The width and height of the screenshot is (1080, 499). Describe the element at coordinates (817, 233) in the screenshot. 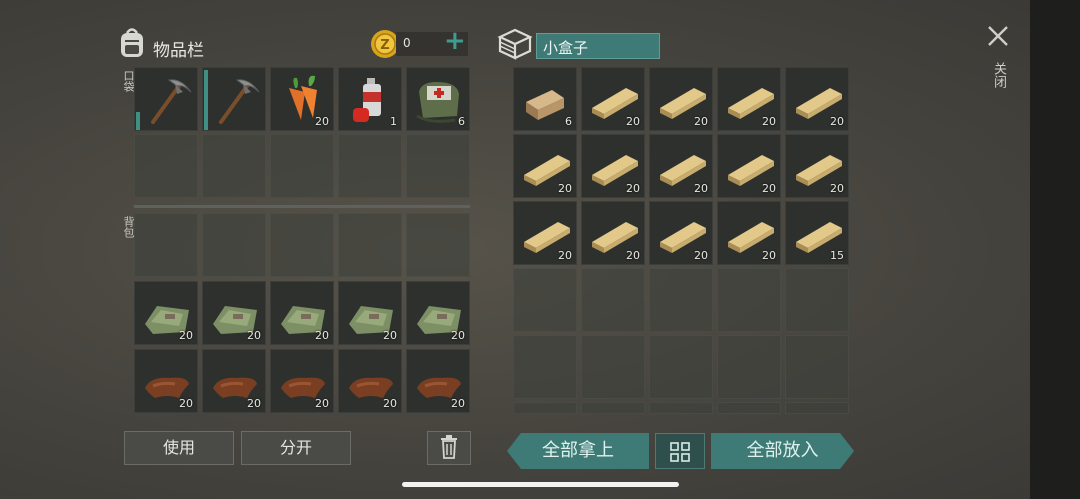

I see `container-slot-plank: 15` at that location.